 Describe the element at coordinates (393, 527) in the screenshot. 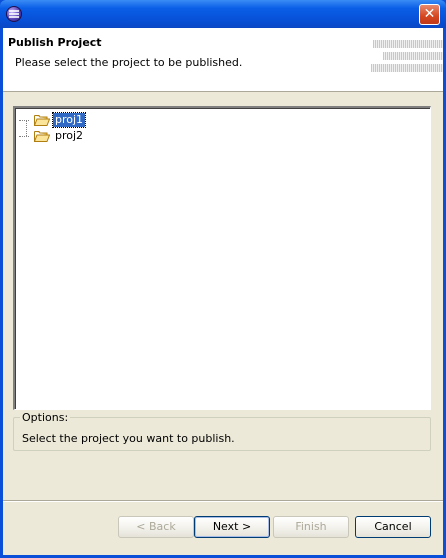

I see `cancel-button: Cancel` at that location.